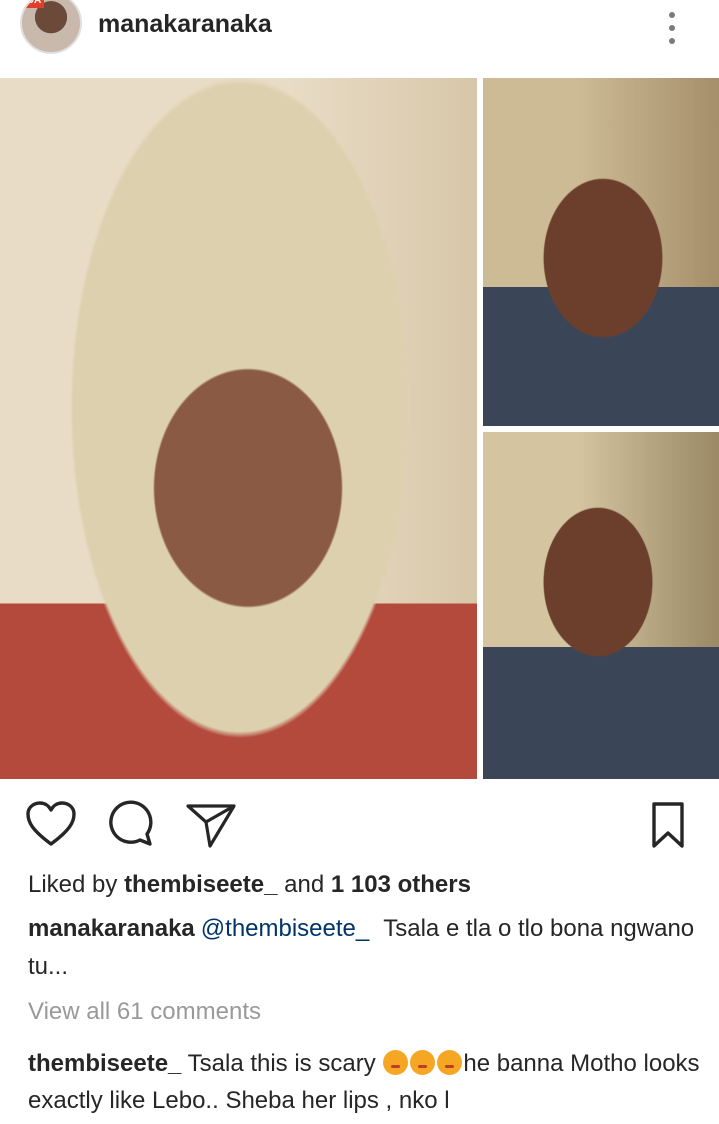 This screenshot has width=719, height=1124. Describe the element at coordinates (34, 4) in the screenshot. I see `avatar-badge: DA` at that location.